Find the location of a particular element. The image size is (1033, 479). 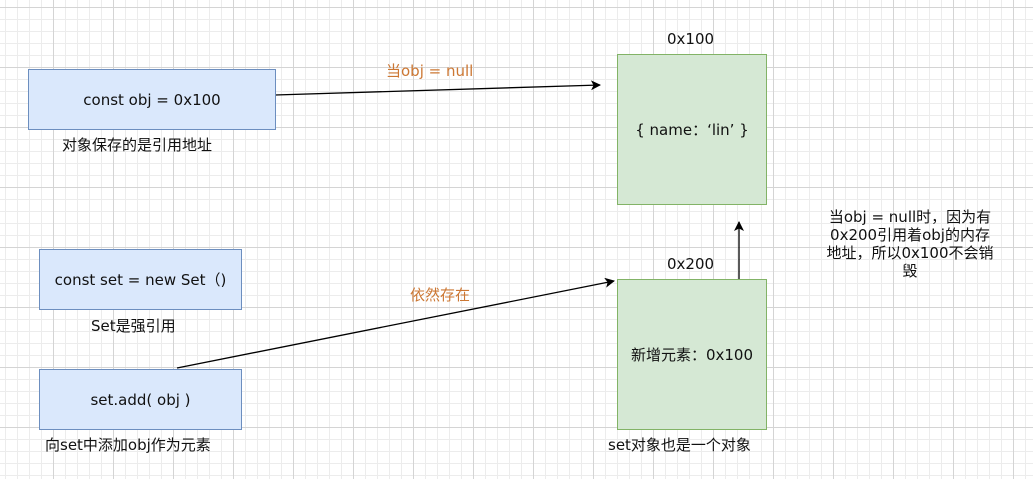

note-line: 0x200引用着obj的内存 is located at coordinates (910, 235).